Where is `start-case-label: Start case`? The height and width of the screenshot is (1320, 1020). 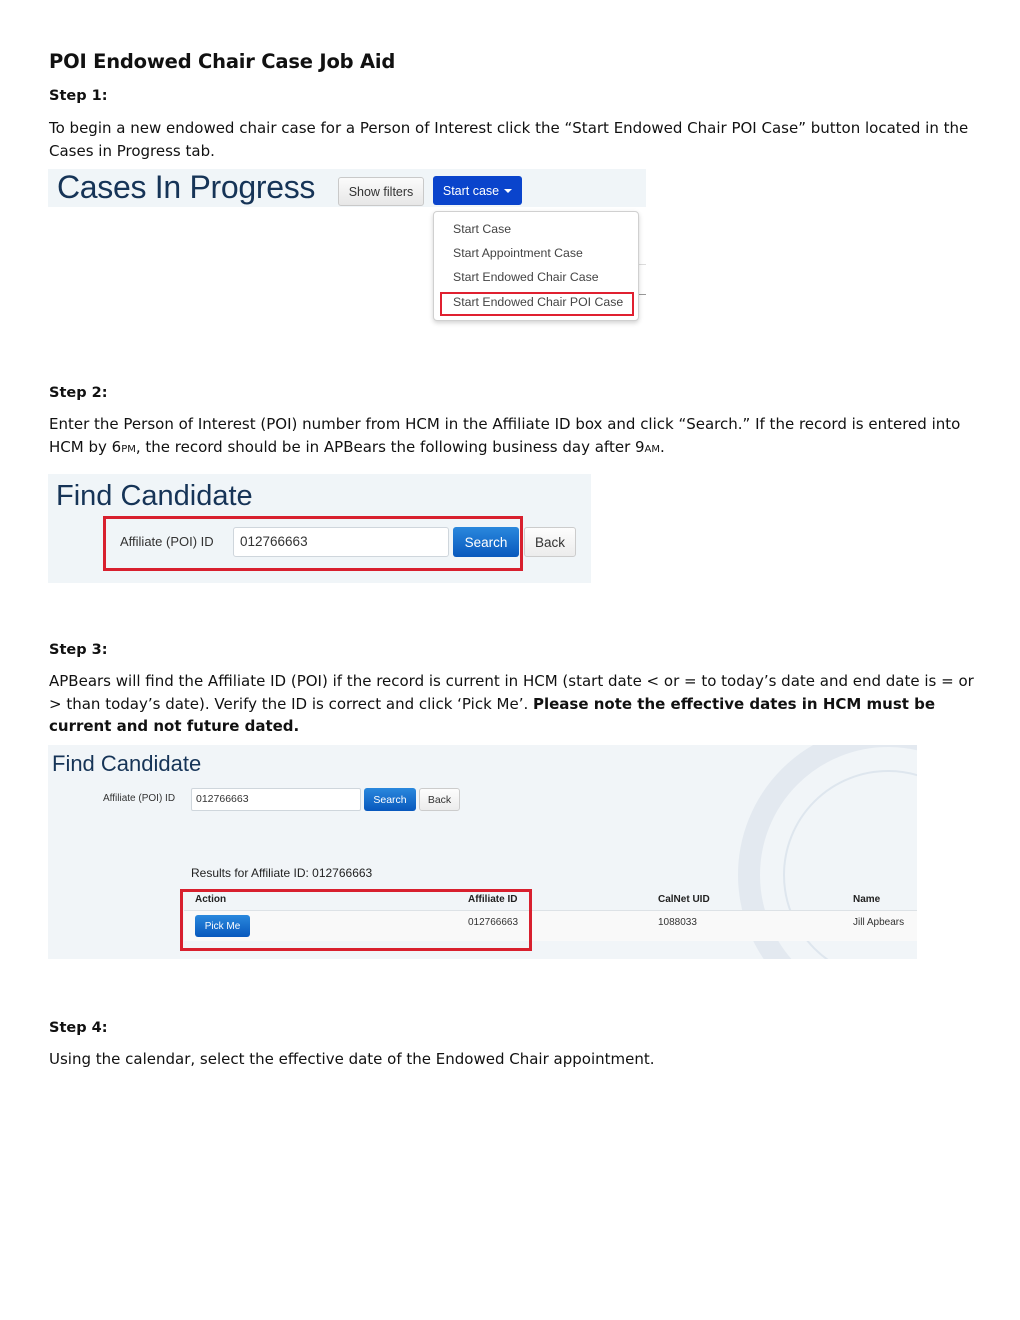 start-case-label: Start case is located at coordinates (471, 190).